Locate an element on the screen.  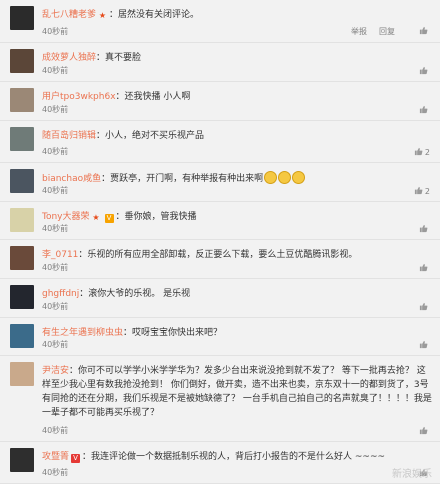
username-link: 李_0711 is located at coordinates (60, 255).